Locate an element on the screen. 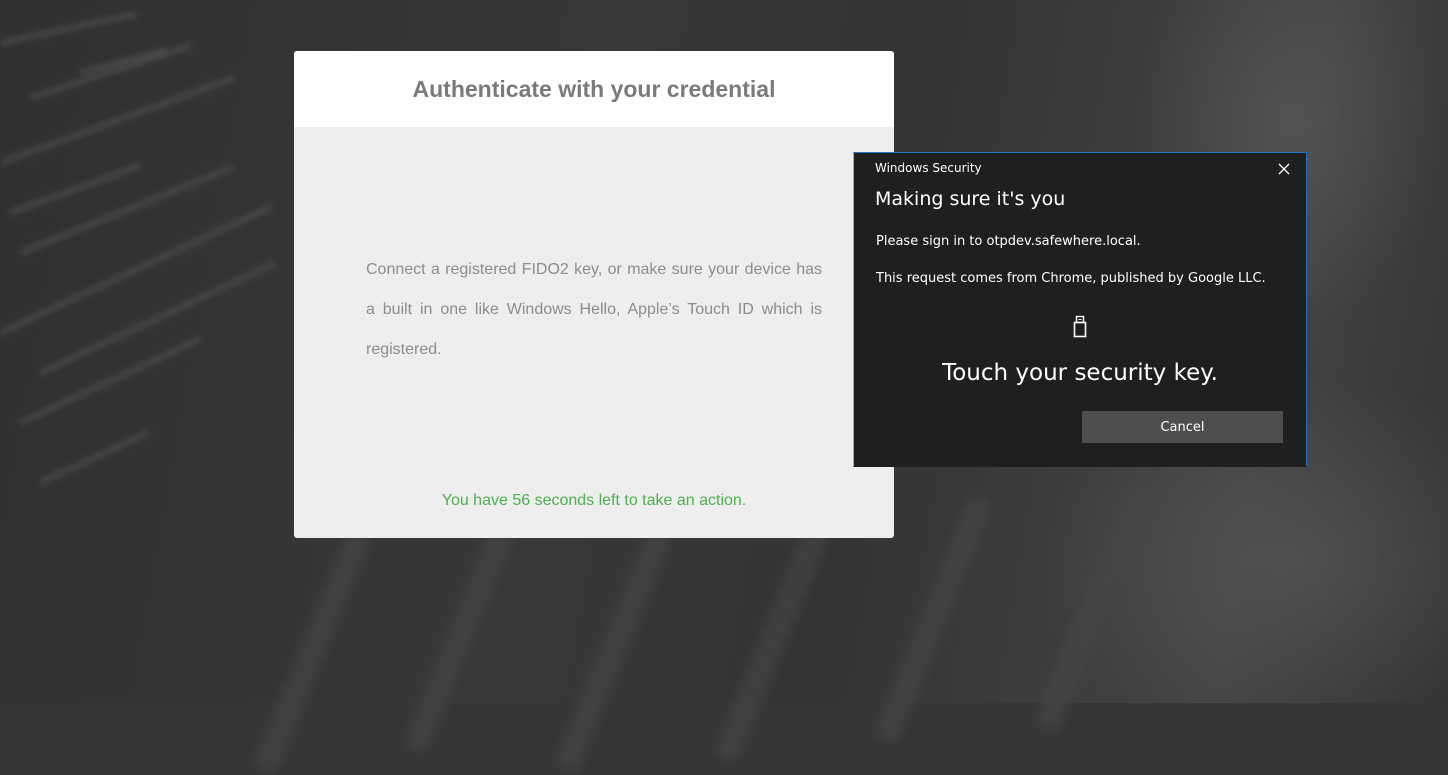 This screenshot has width=1448, height=775. page-title: Authenticate with your credential is located at coordinates (594, 88).